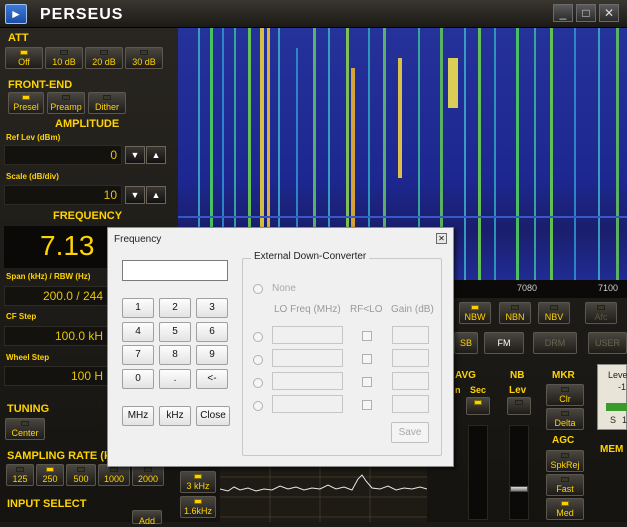 Image resolution: width=627 pixels, height=527 pixels. Describe the element at coordinates (466, 343) in the screenshot. I see `mode-usb-button: SB` at that location.